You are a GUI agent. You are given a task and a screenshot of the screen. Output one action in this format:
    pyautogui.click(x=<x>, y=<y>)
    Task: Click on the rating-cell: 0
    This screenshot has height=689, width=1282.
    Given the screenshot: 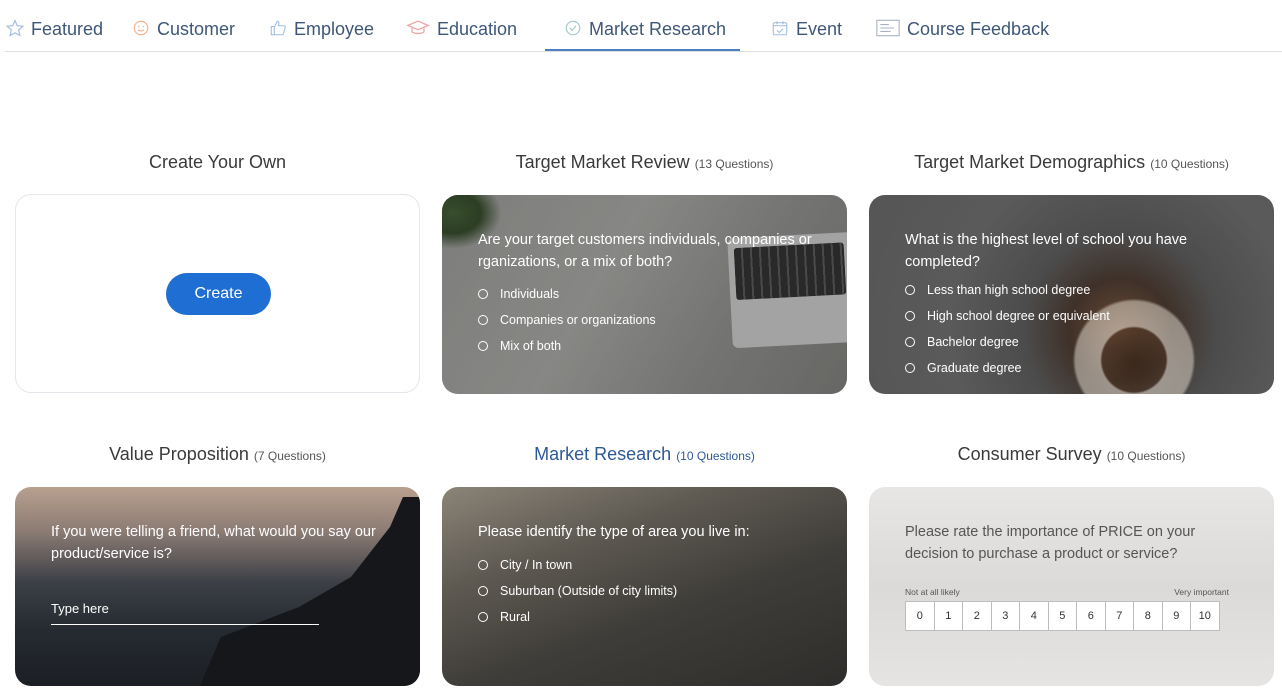 What is the action you would take?
    pyautogui.click(x=920, y=616)
    